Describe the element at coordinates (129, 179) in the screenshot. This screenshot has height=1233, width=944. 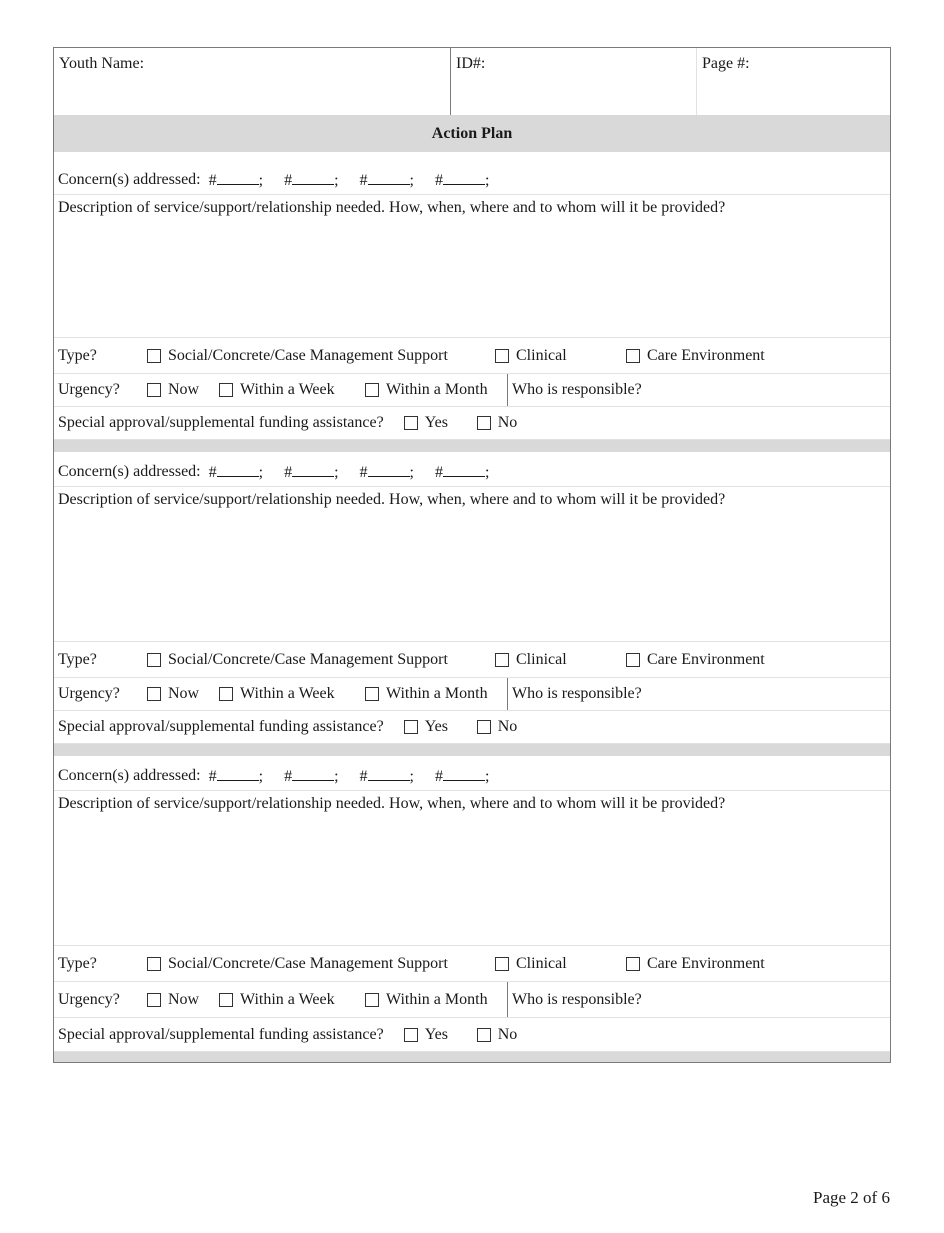
I see `concerns-label: Concern(s) addressed:` at that location.